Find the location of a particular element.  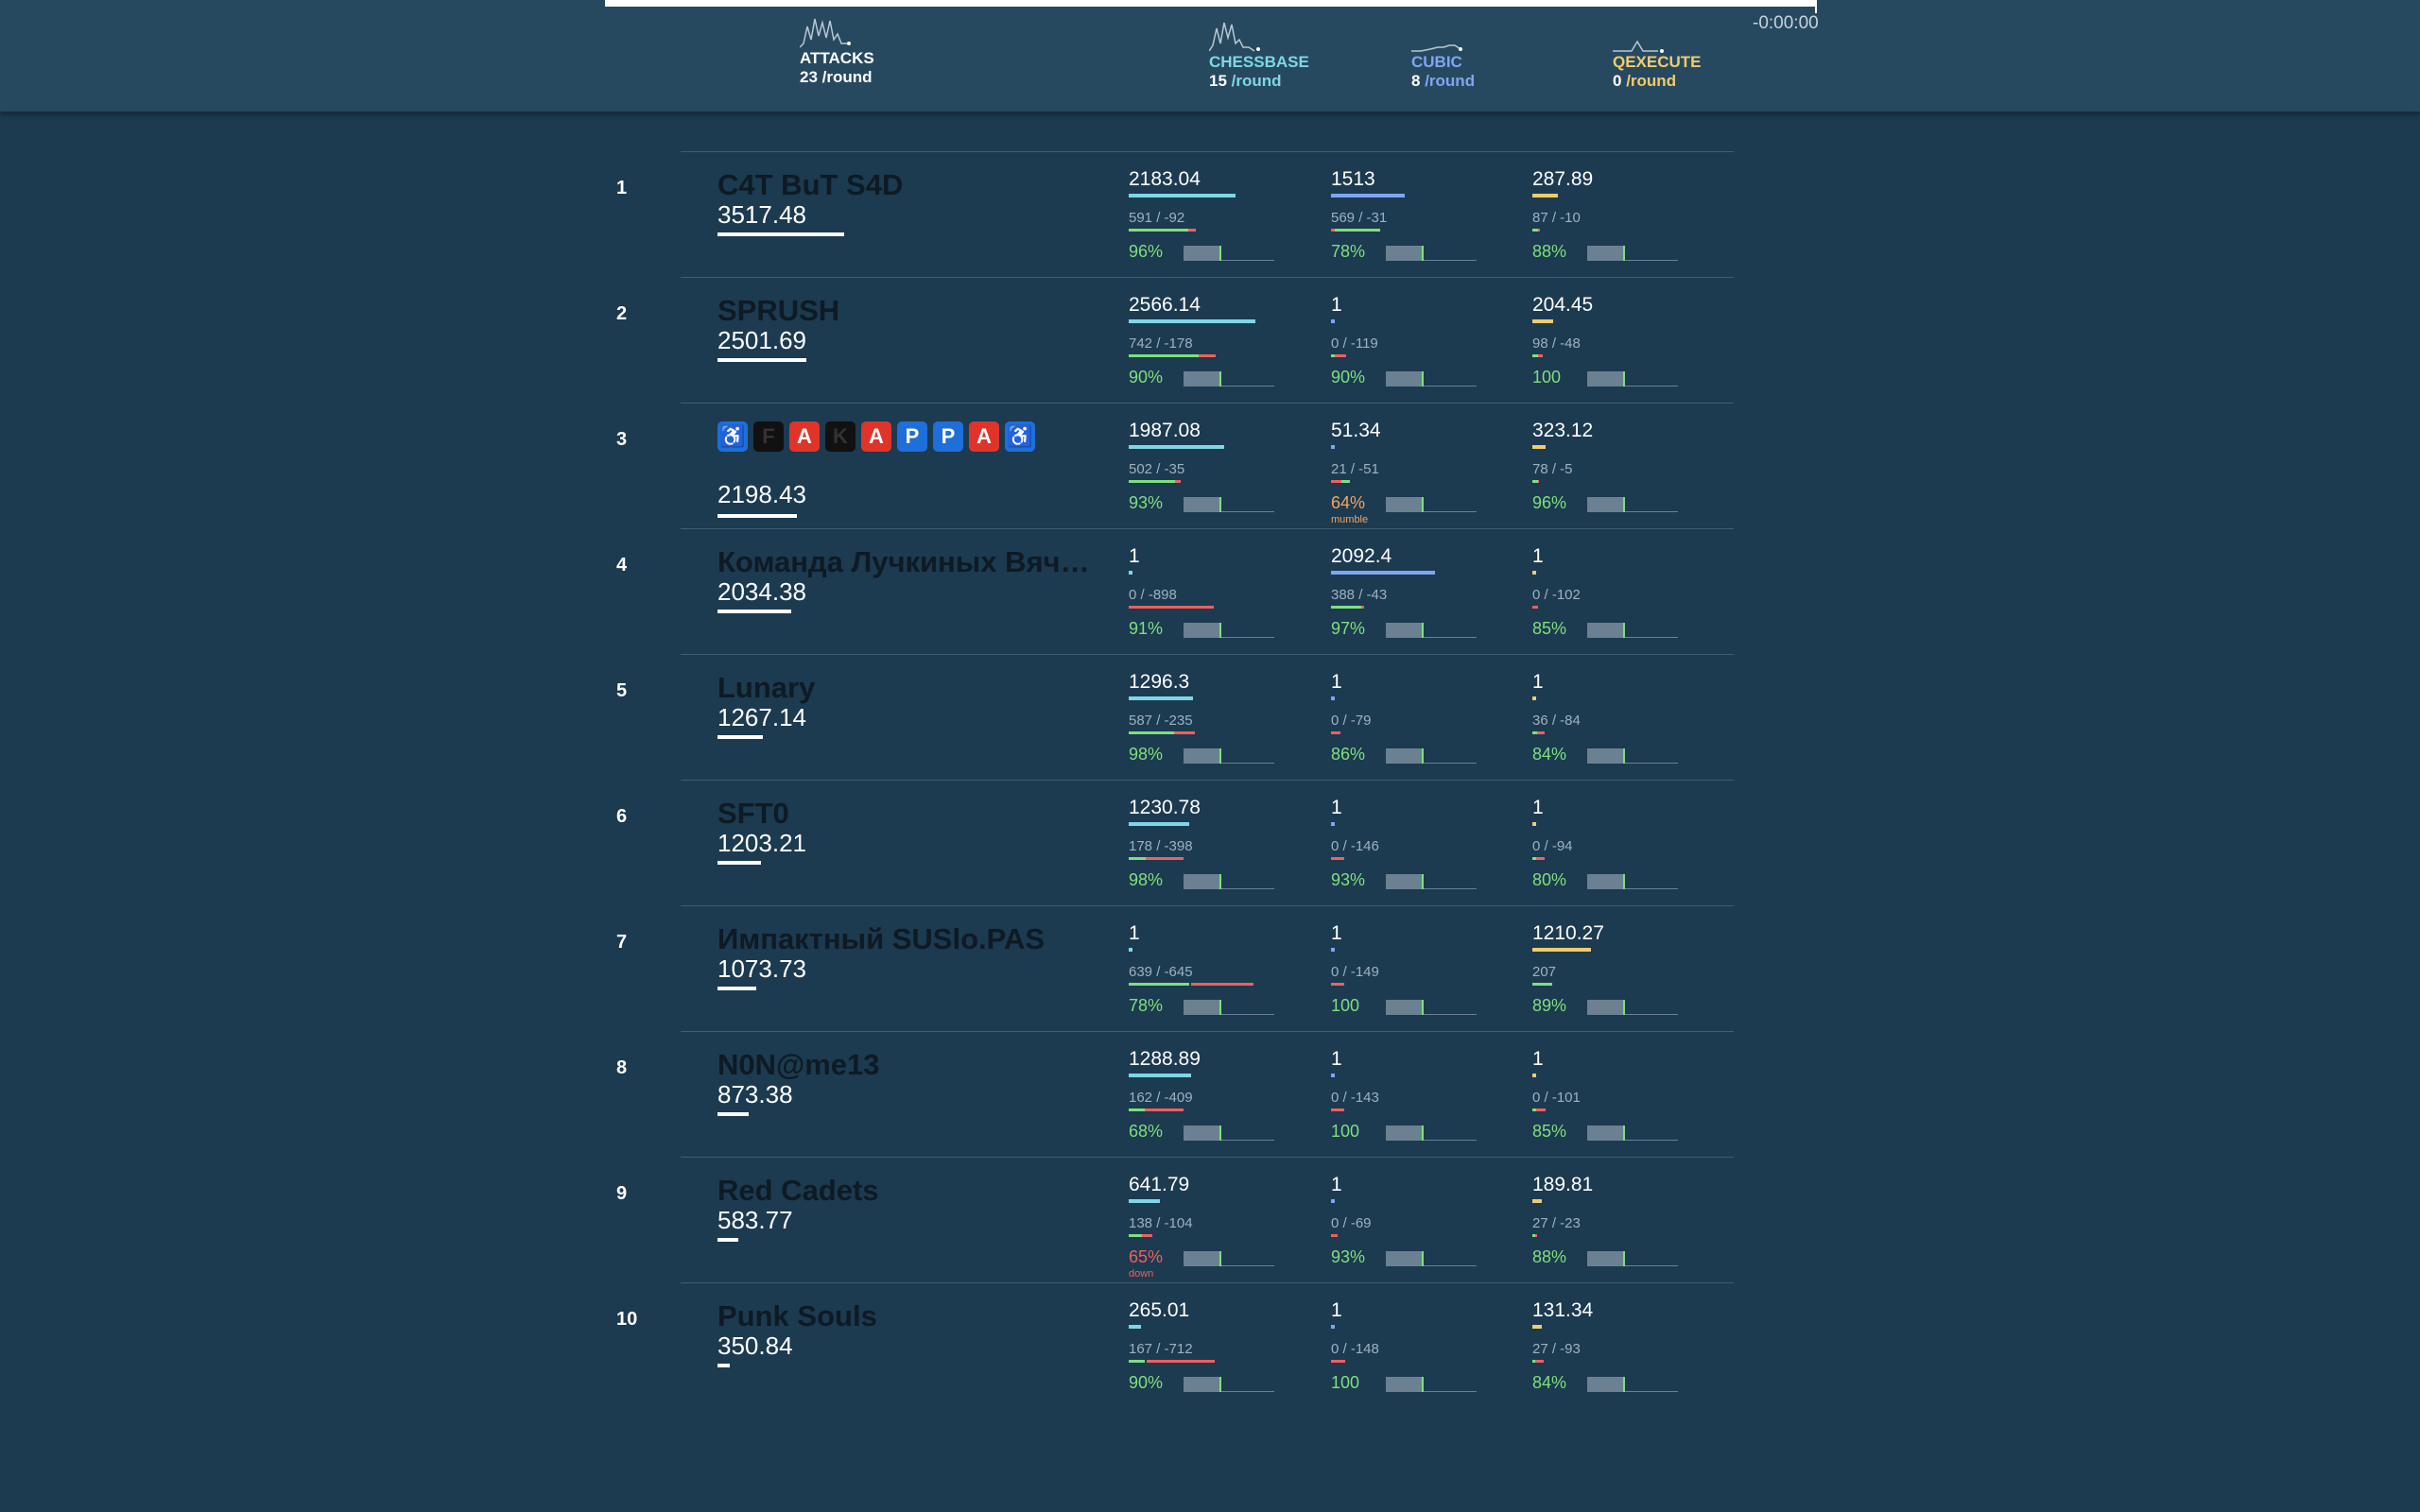

qexecute-label: QEXECUTE is located at coordinates (1658, 62).